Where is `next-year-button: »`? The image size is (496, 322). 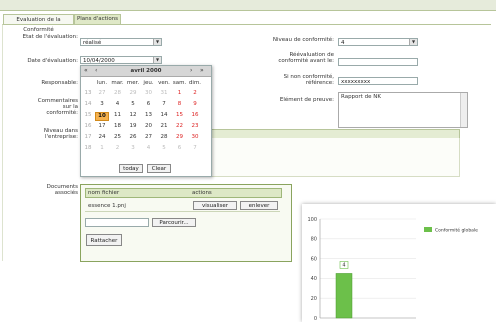
next-year-button: » is located at coordinates (202, 70).